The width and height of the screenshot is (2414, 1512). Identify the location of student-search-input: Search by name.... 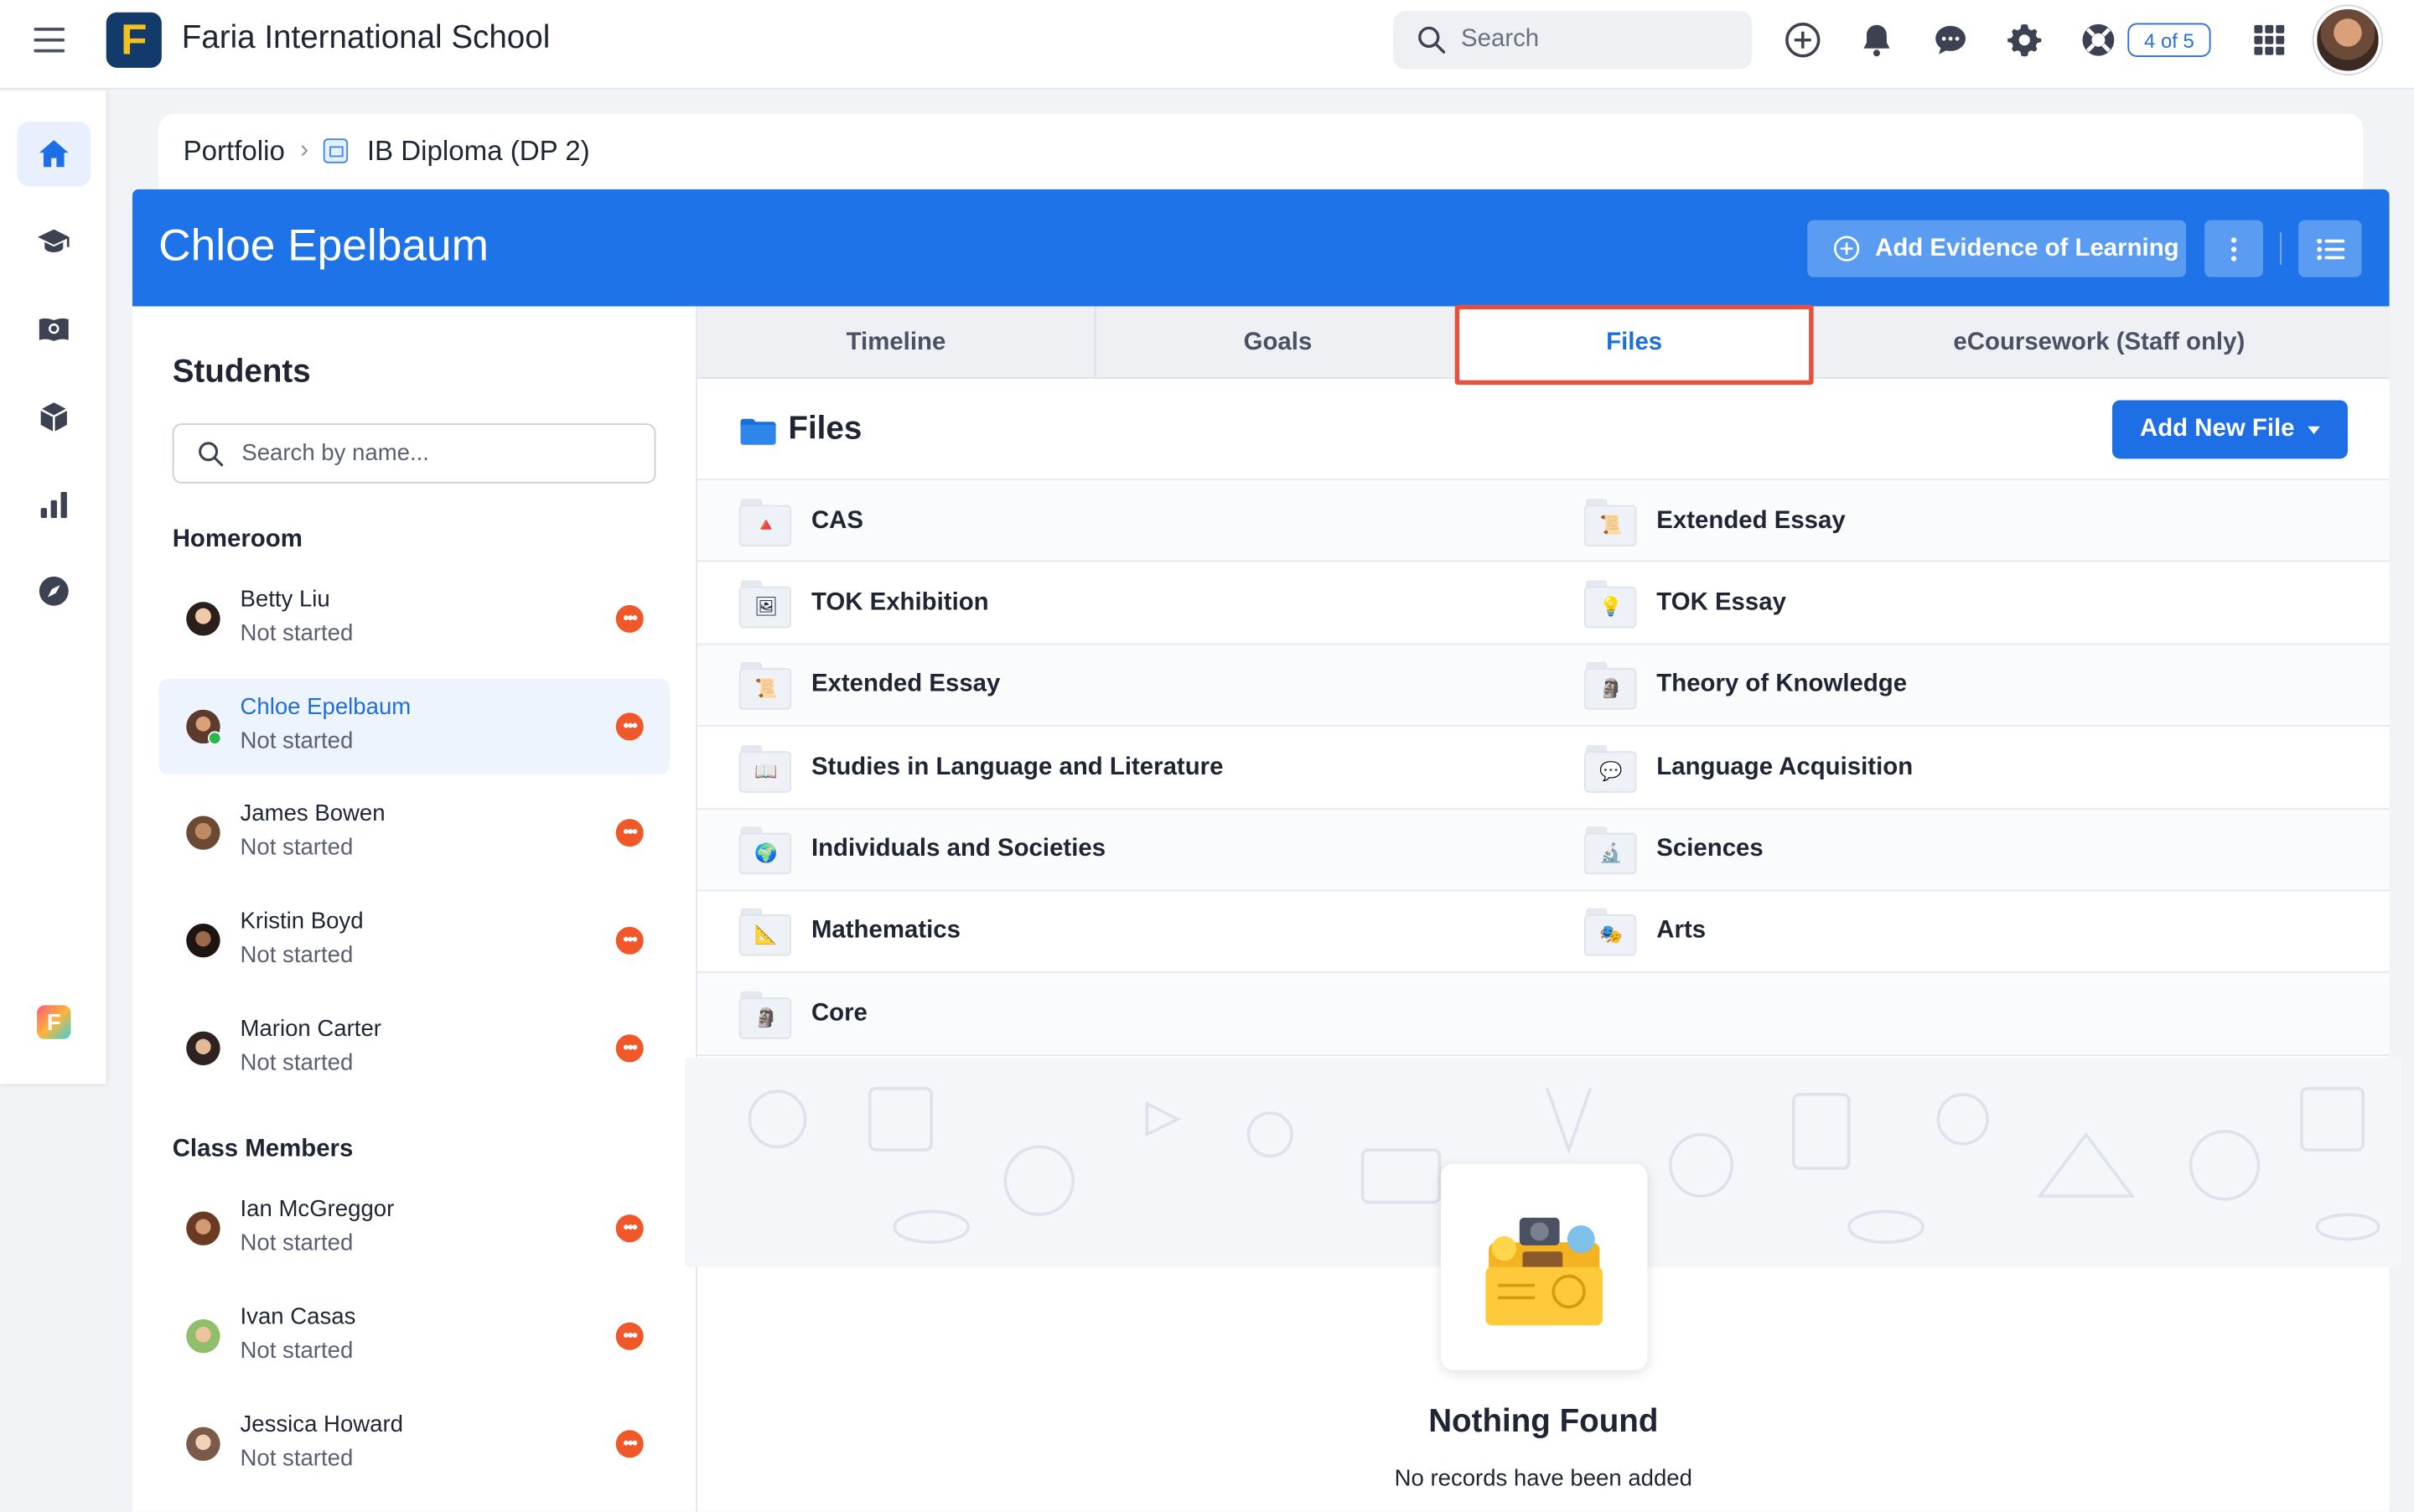
(414, 453).